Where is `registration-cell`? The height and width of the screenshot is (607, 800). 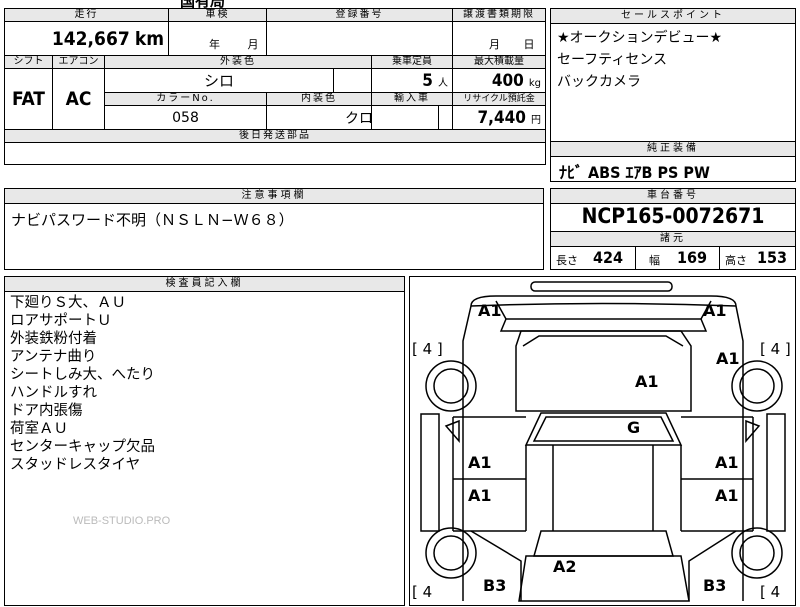 registration-cell is located at coordinates (360, 38).